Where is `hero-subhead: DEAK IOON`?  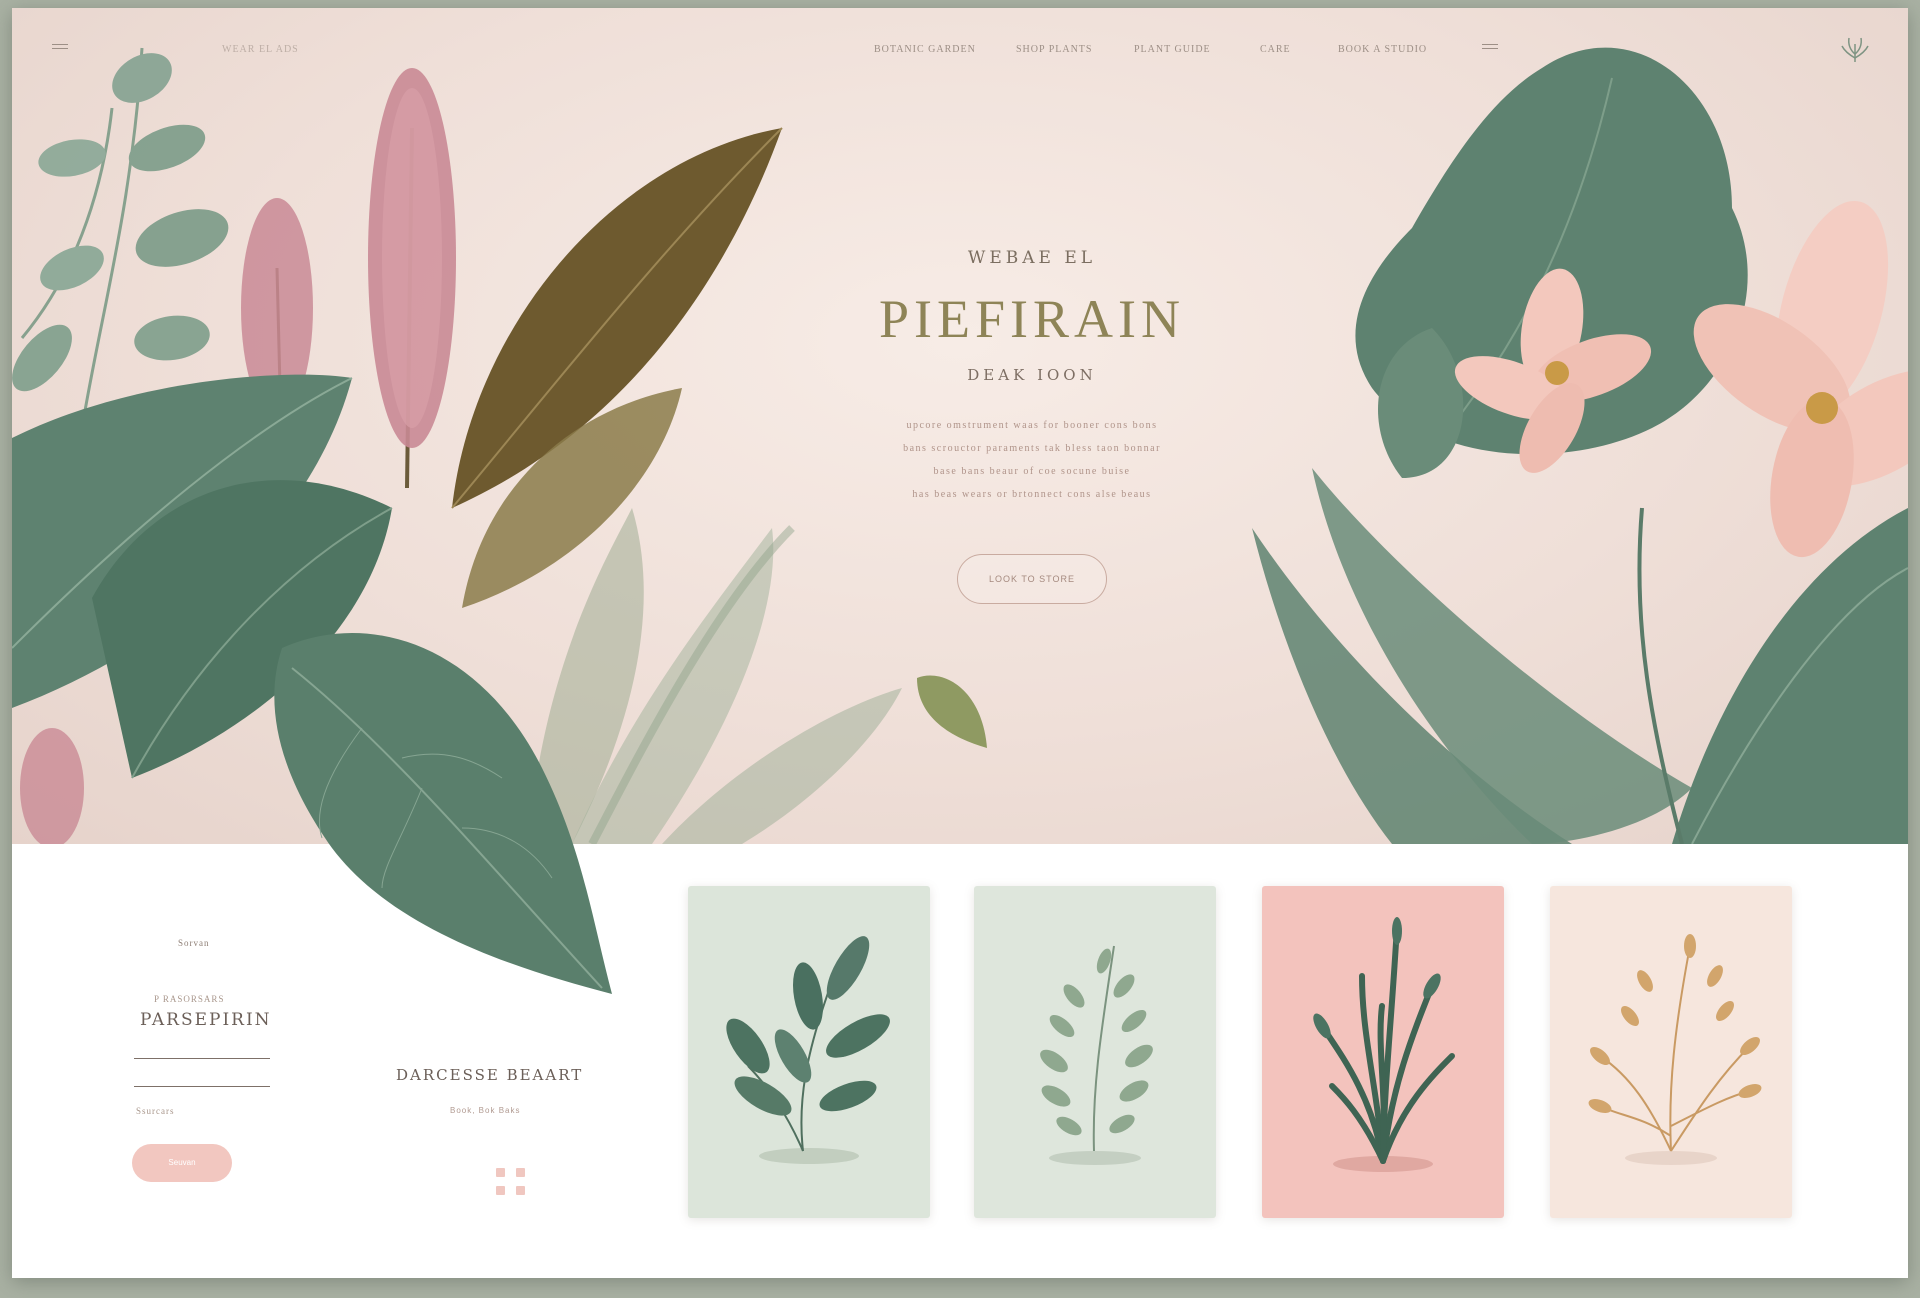 hero-subhead: DEAK IOON is located at coordinates (1032, 375).